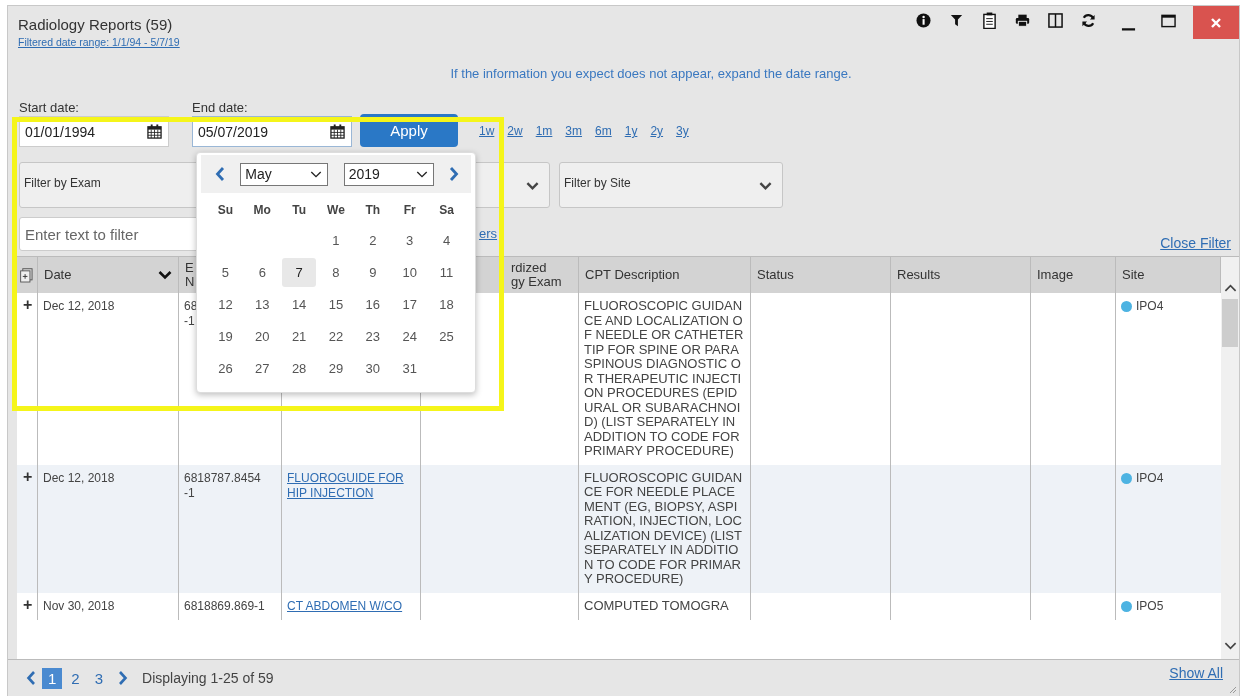 The width and height of the screenshot is (1243, 696). Describe the element at coordinates (454, 174) in the screenshot. I see `next-month-icon` at that location.